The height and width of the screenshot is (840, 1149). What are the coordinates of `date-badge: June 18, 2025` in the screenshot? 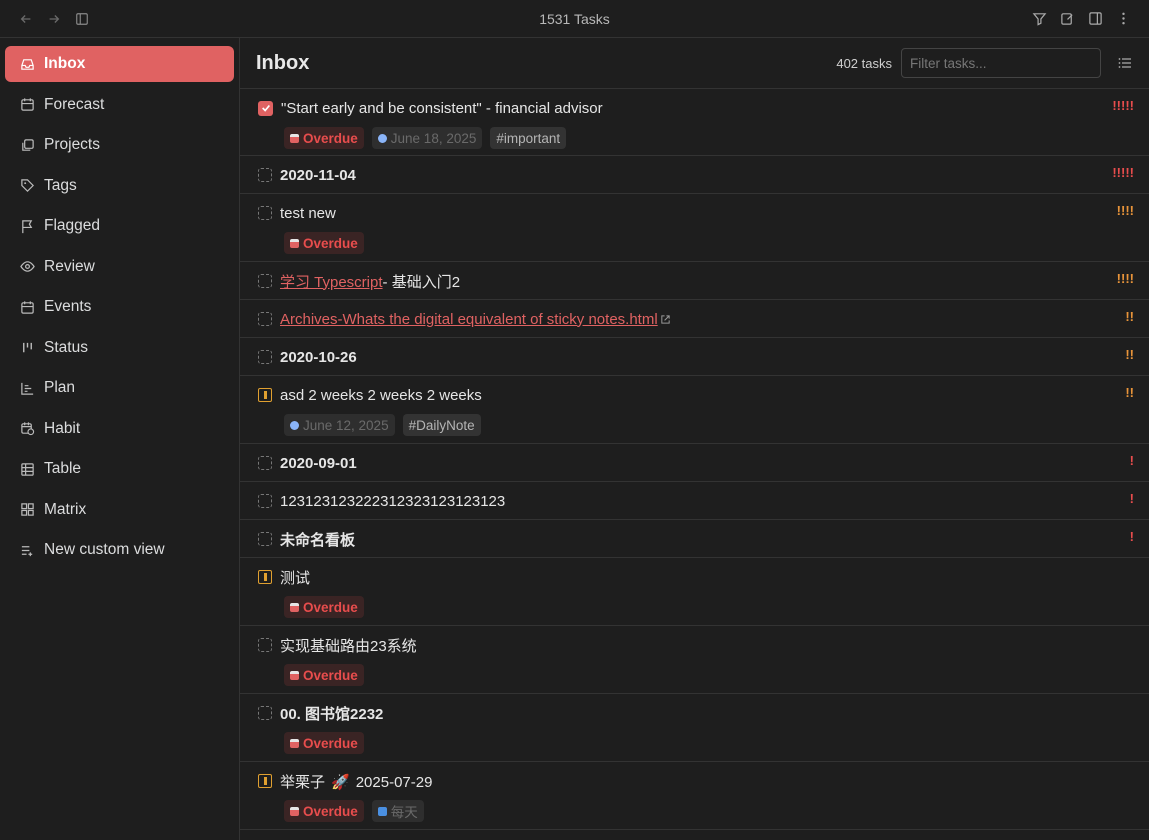 It's located at (427, 138).